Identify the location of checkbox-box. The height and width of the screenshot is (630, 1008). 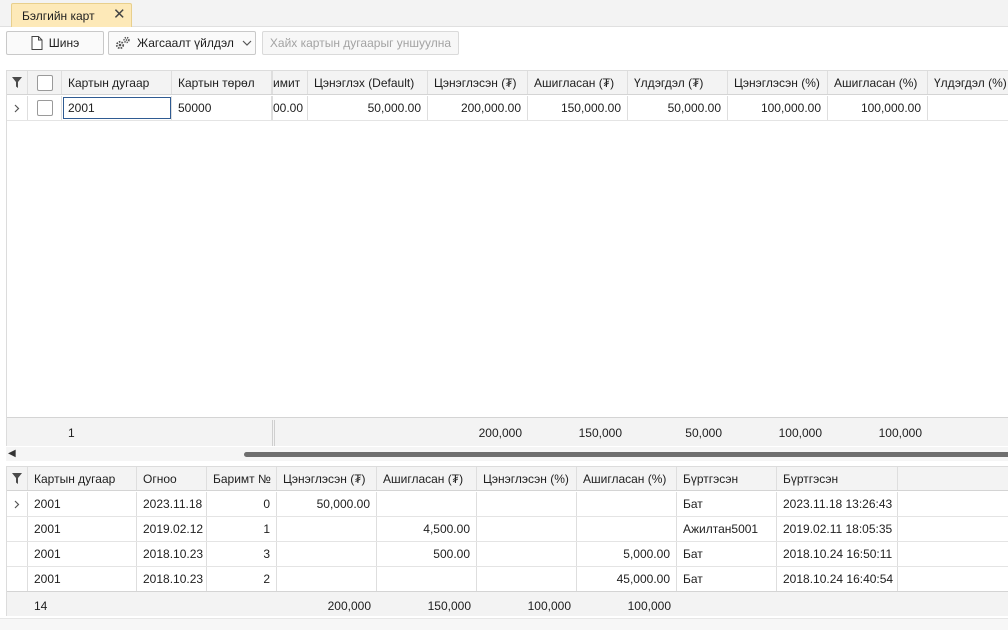
(44, 108).